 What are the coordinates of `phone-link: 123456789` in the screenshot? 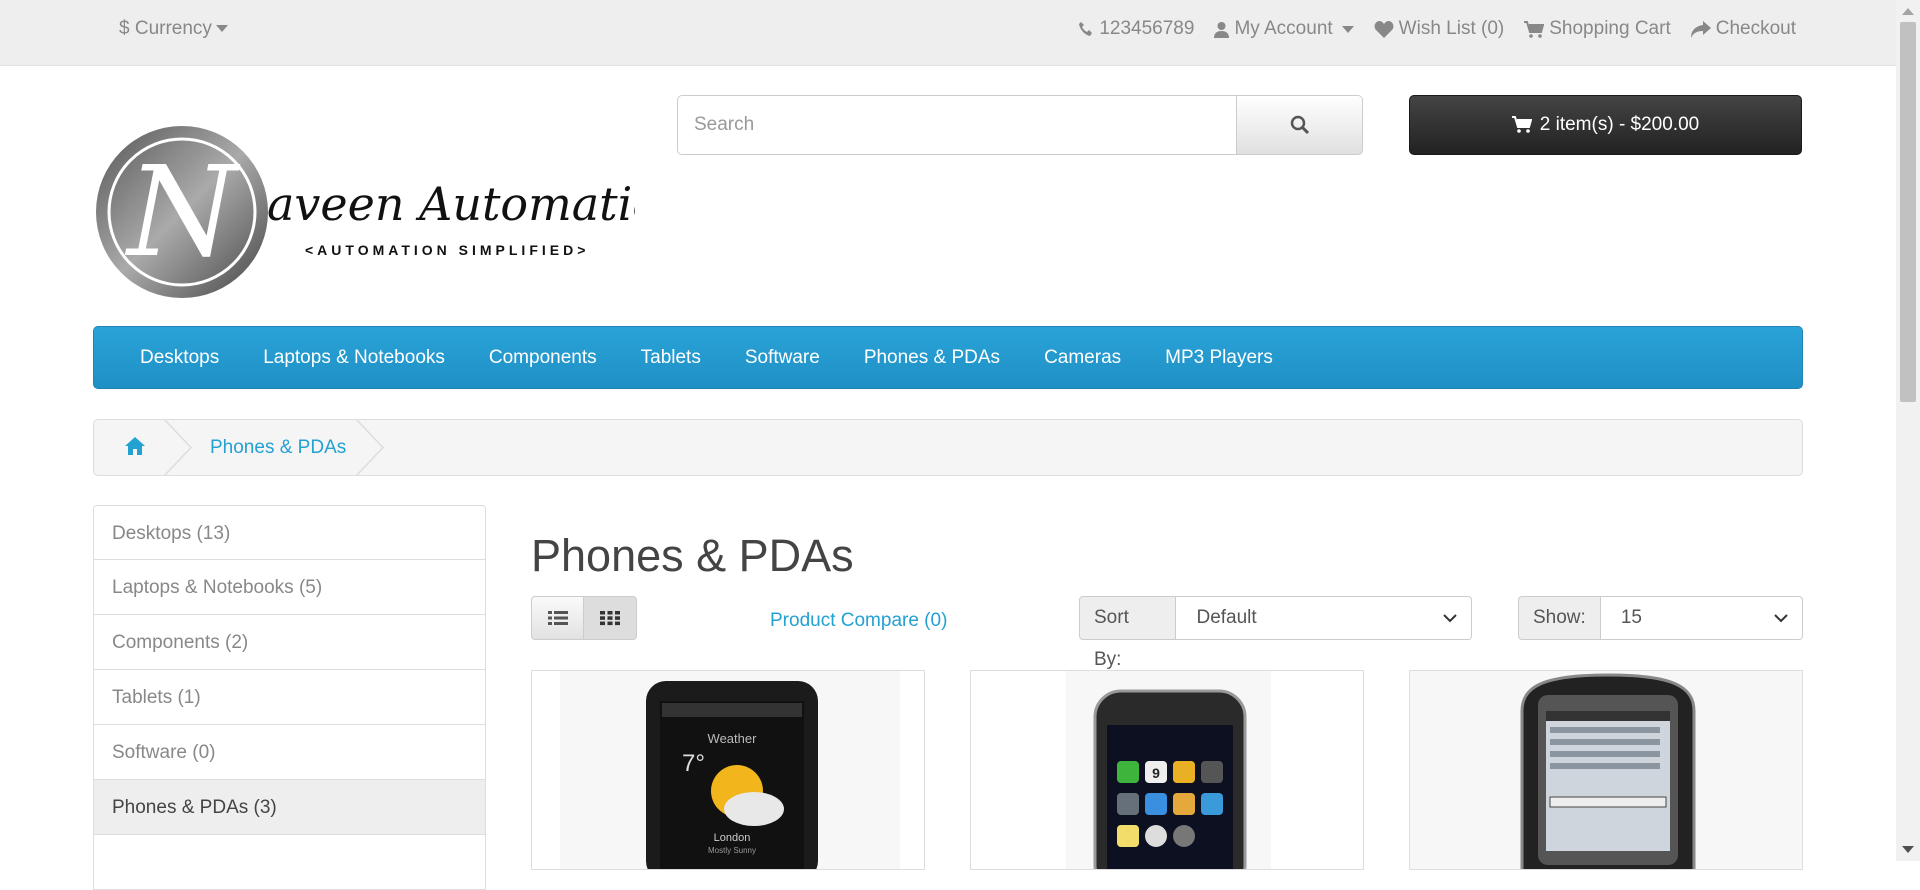 It's located at (1136, 29).